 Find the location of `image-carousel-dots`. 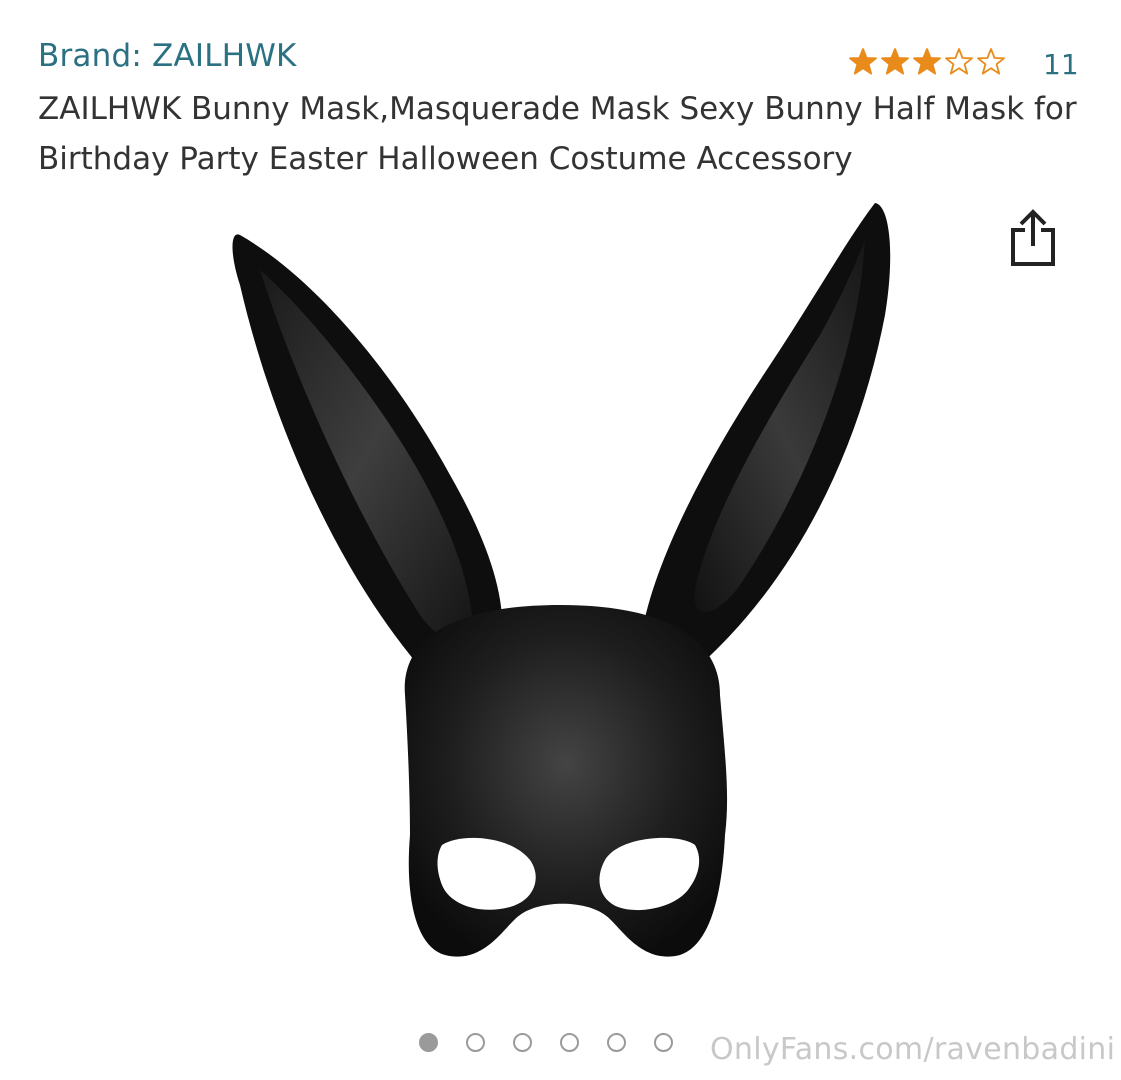

image-carousel-dots is located at coordinates (546, 1042).